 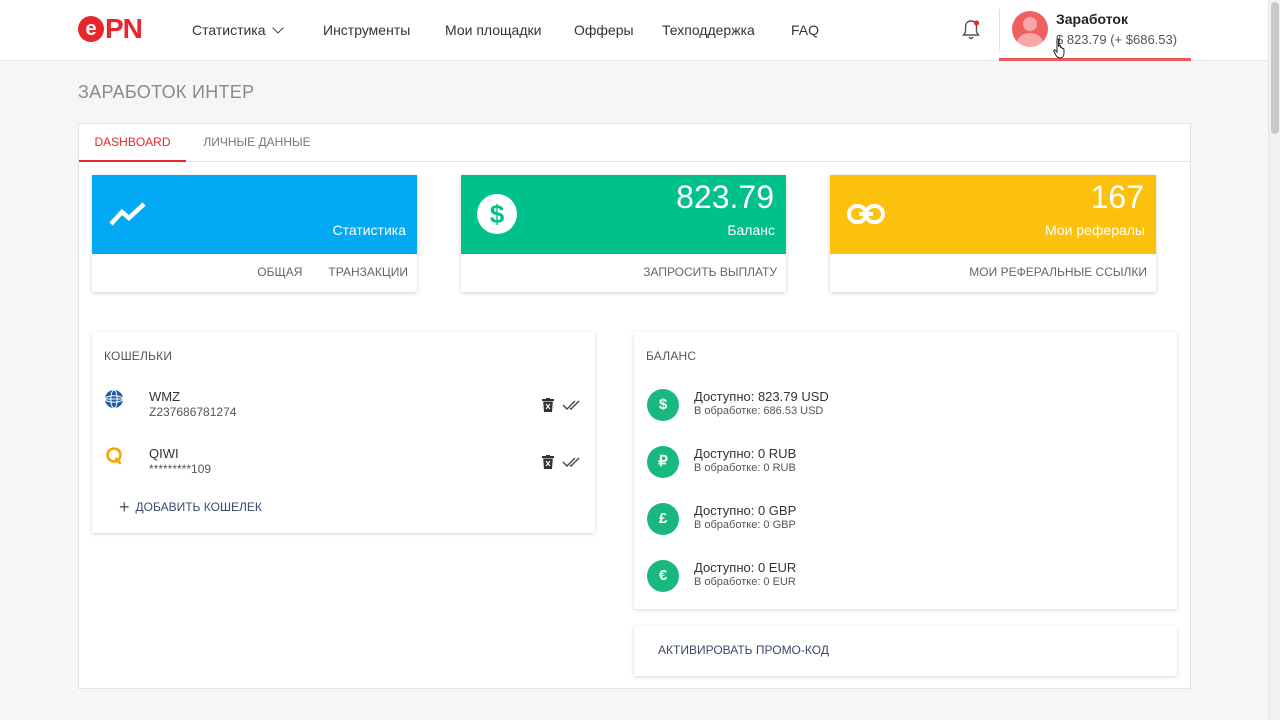 What do you see at coordinates (1117, 197) in the screenshot?
I see `referrals-card-value: 167` at bounding box center [1117, 197].